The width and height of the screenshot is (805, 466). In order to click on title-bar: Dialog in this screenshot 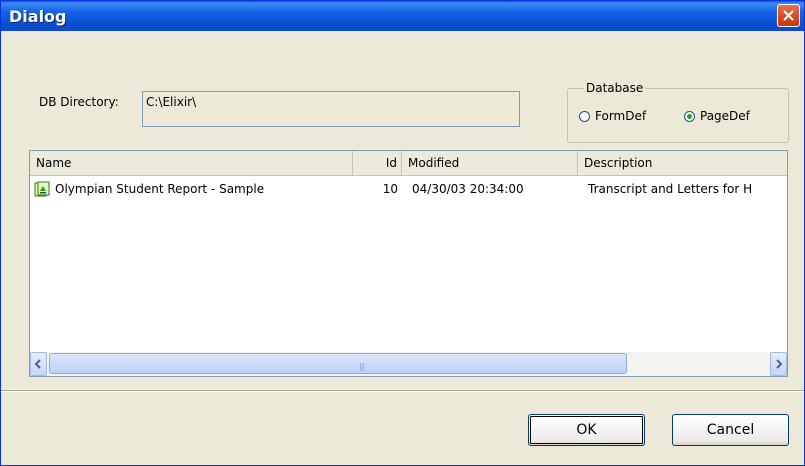, I will do `click(402, 16)`.